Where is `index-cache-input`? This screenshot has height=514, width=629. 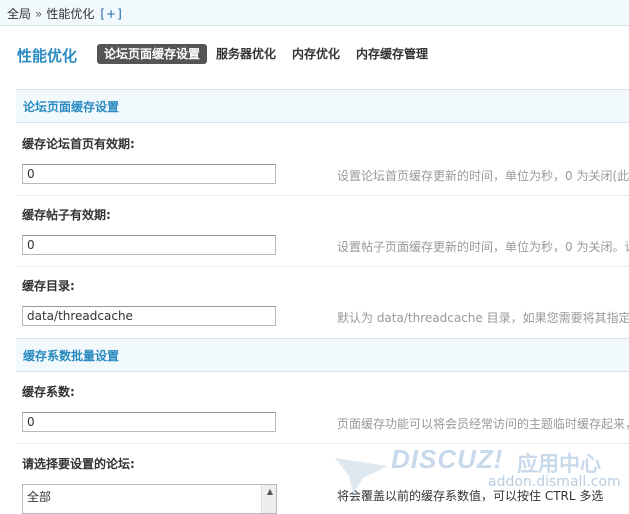
index-cache-input is located at coordinates (149, 174).